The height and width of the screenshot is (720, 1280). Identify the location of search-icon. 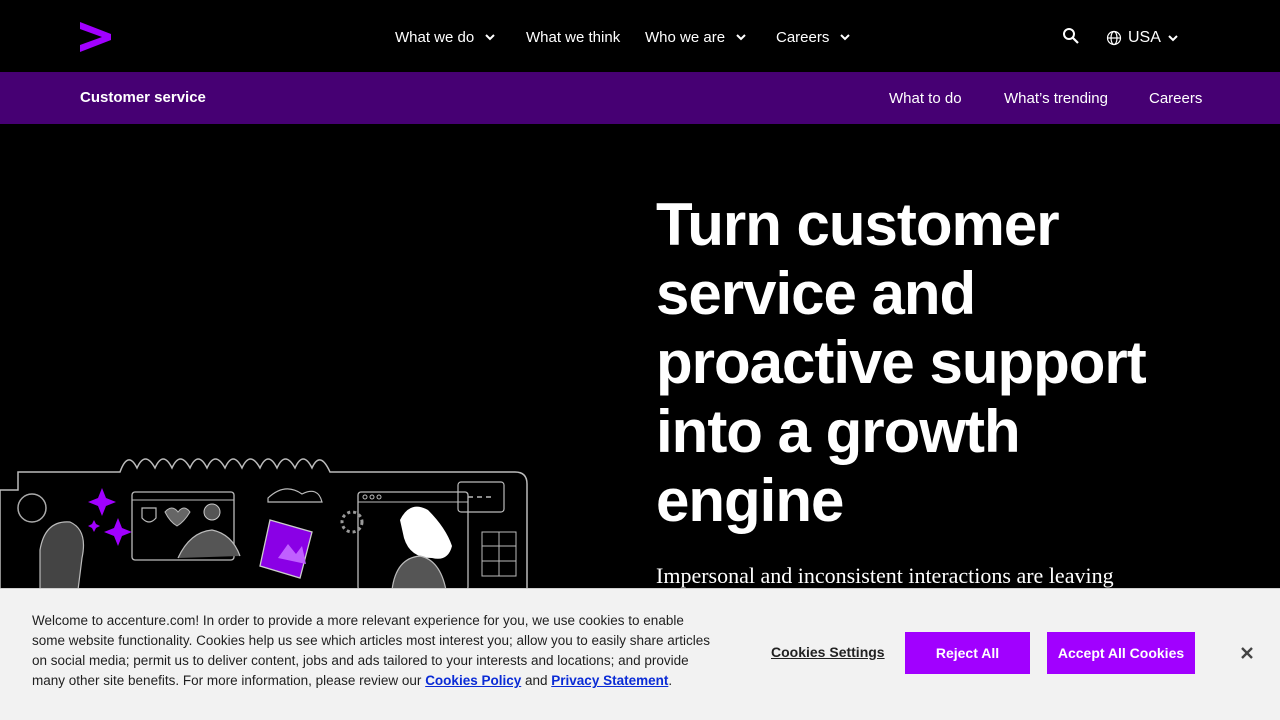
(1071, 36).